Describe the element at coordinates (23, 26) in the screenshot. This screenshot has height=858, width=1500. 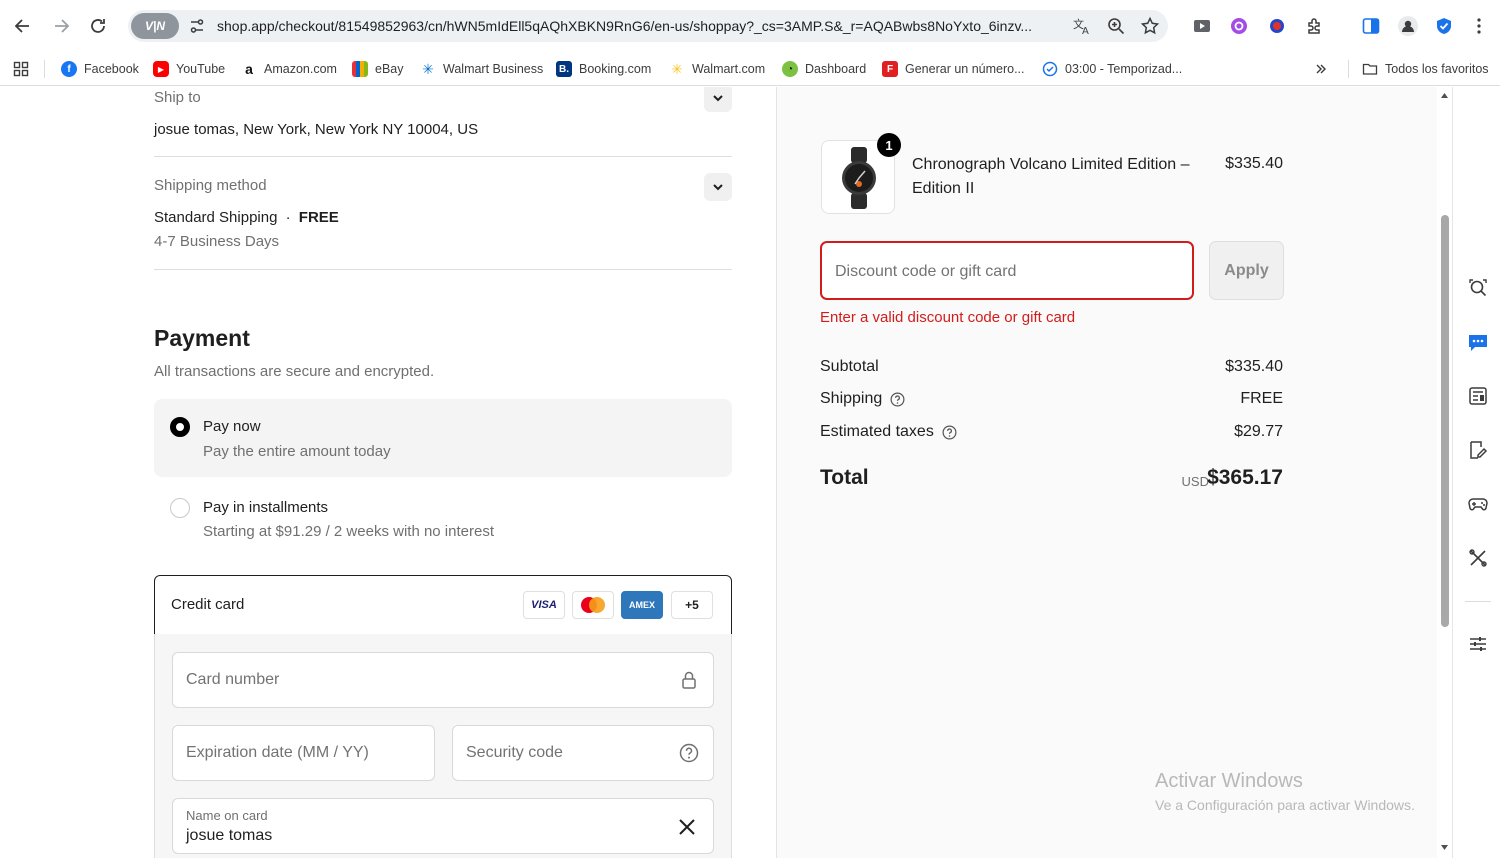
I see `back-icon` at that location.